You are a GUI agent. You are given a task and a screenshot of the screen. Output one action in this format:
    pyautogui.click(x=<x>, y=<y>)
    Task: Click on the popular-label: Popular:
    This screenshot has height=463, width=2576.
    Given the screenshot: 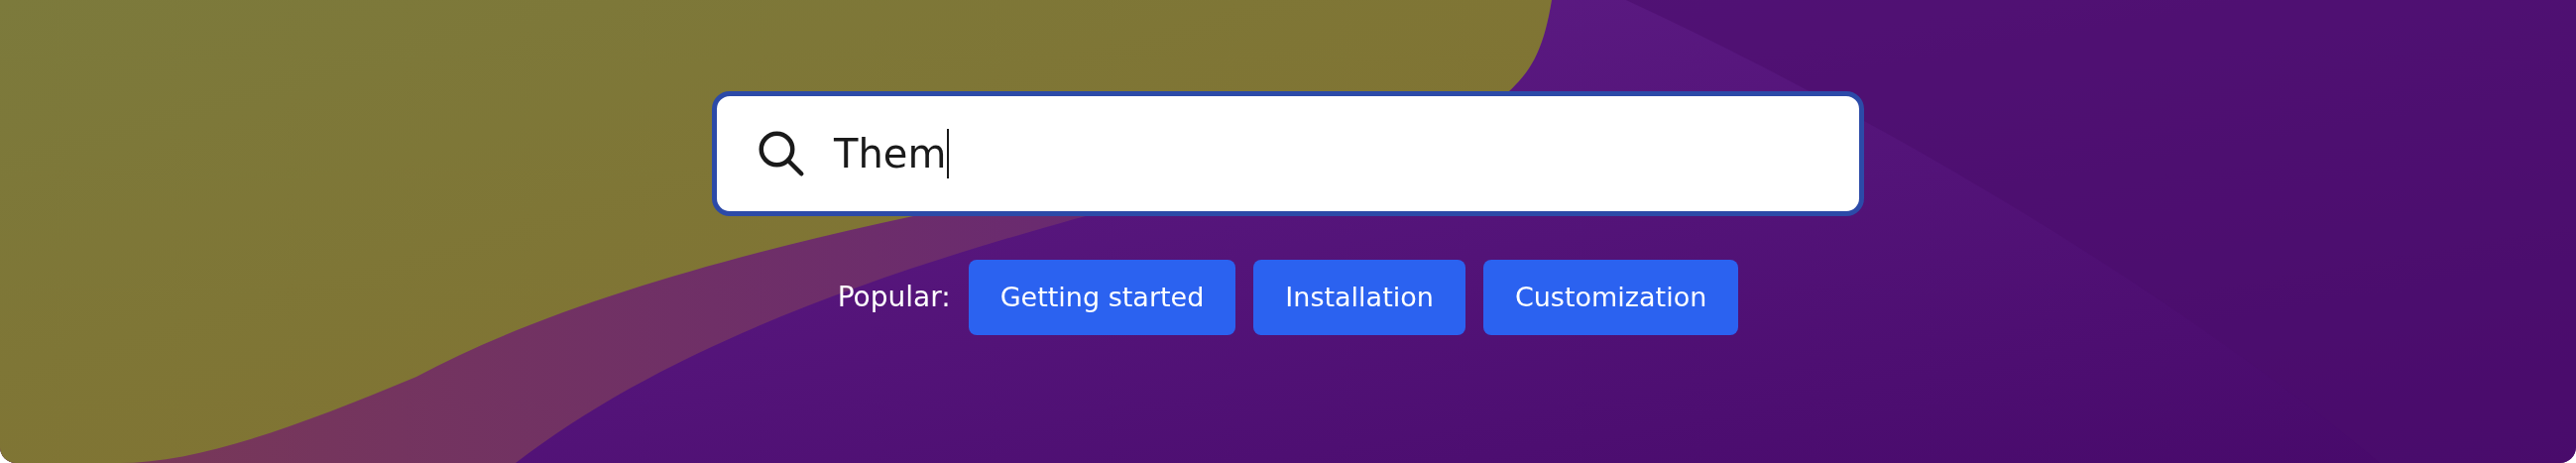 What is the action you would take?
    pyautogui.click(x=894, y=298)
    